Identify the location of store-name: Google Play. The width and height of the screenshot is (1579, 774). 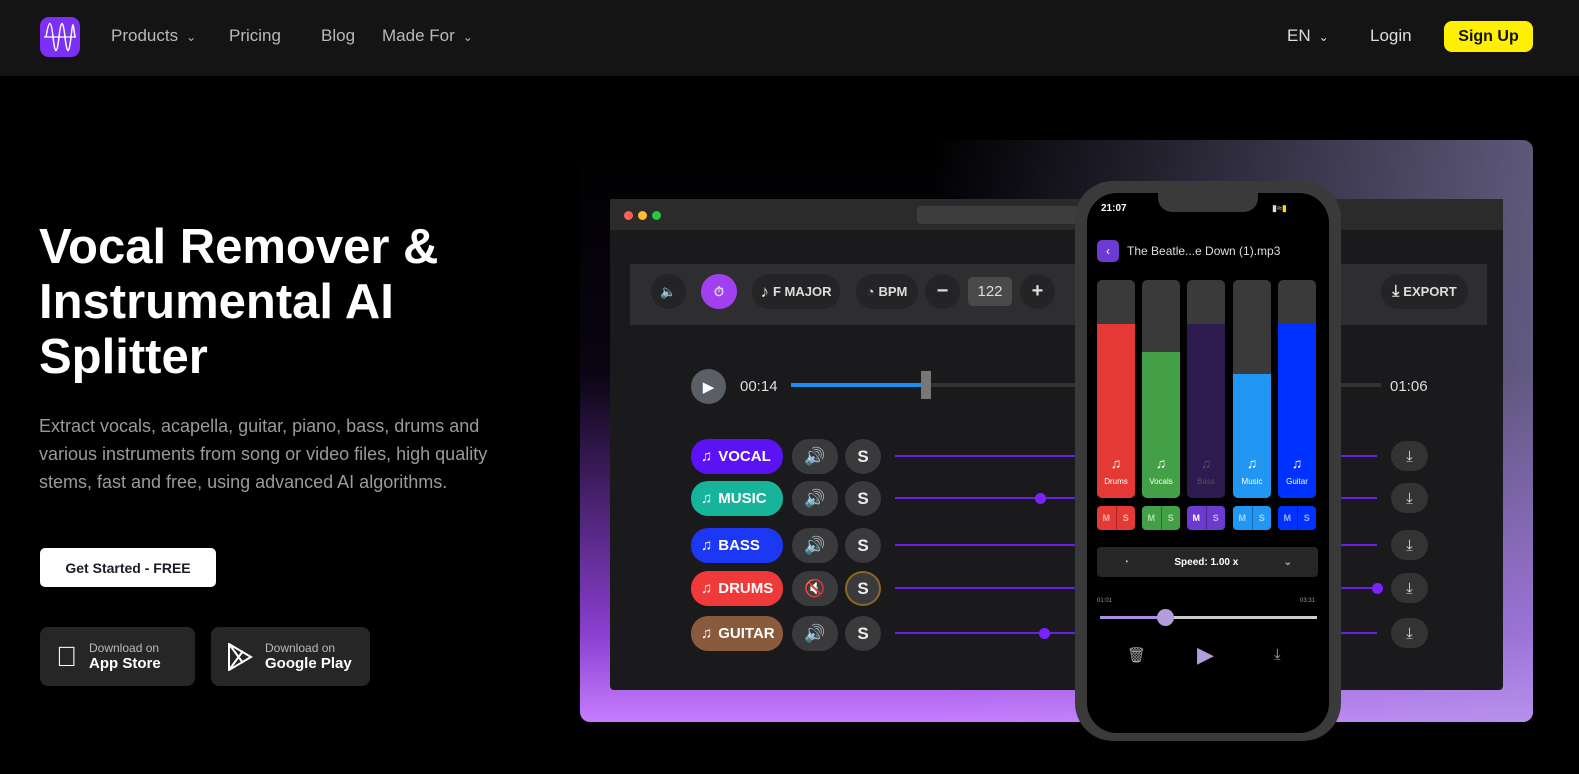
(308, 663).